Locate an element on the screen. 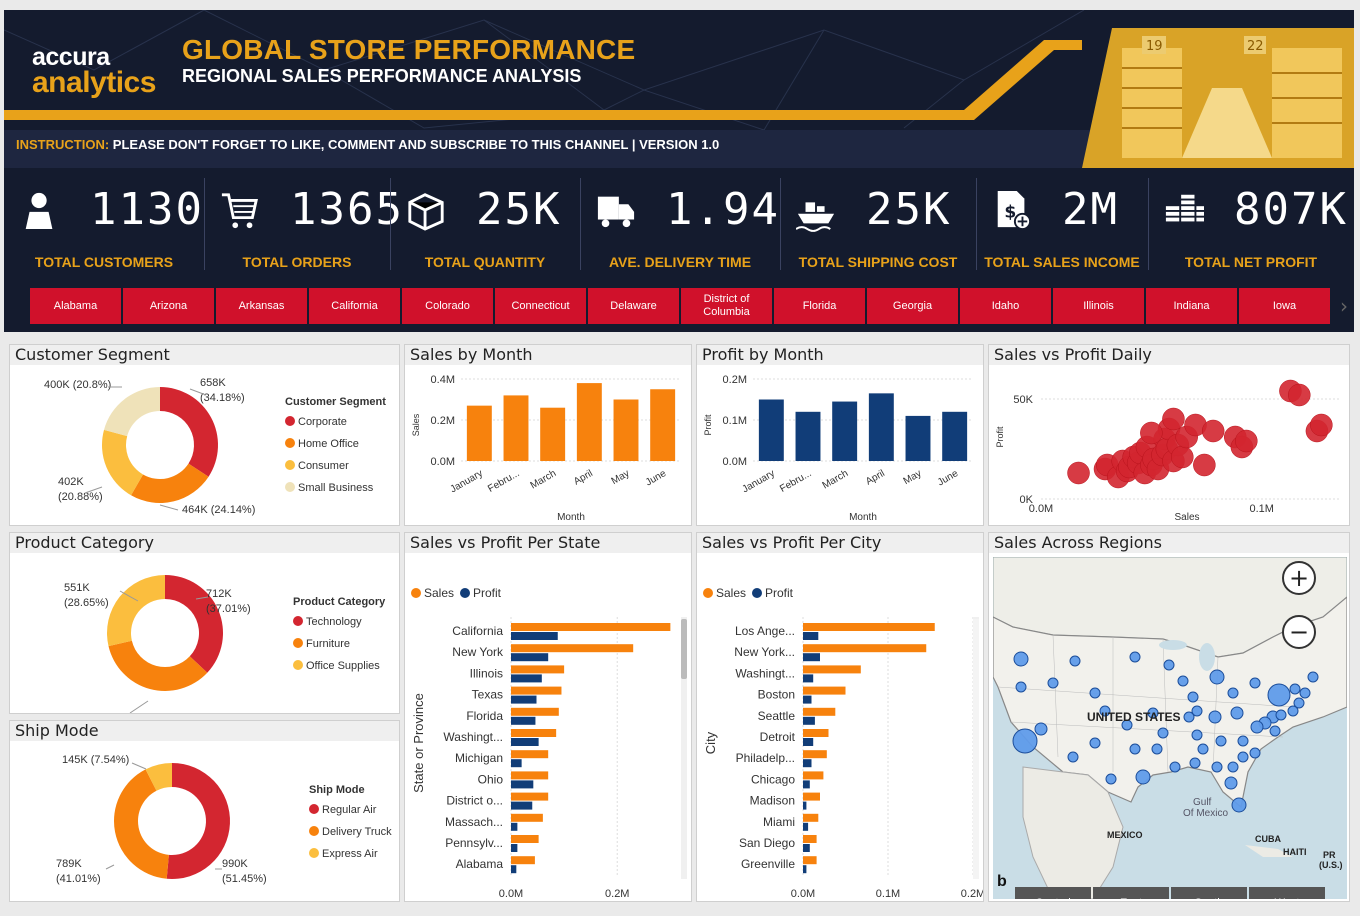  kpi-value: 2M is located at coordinates (1090, 209).